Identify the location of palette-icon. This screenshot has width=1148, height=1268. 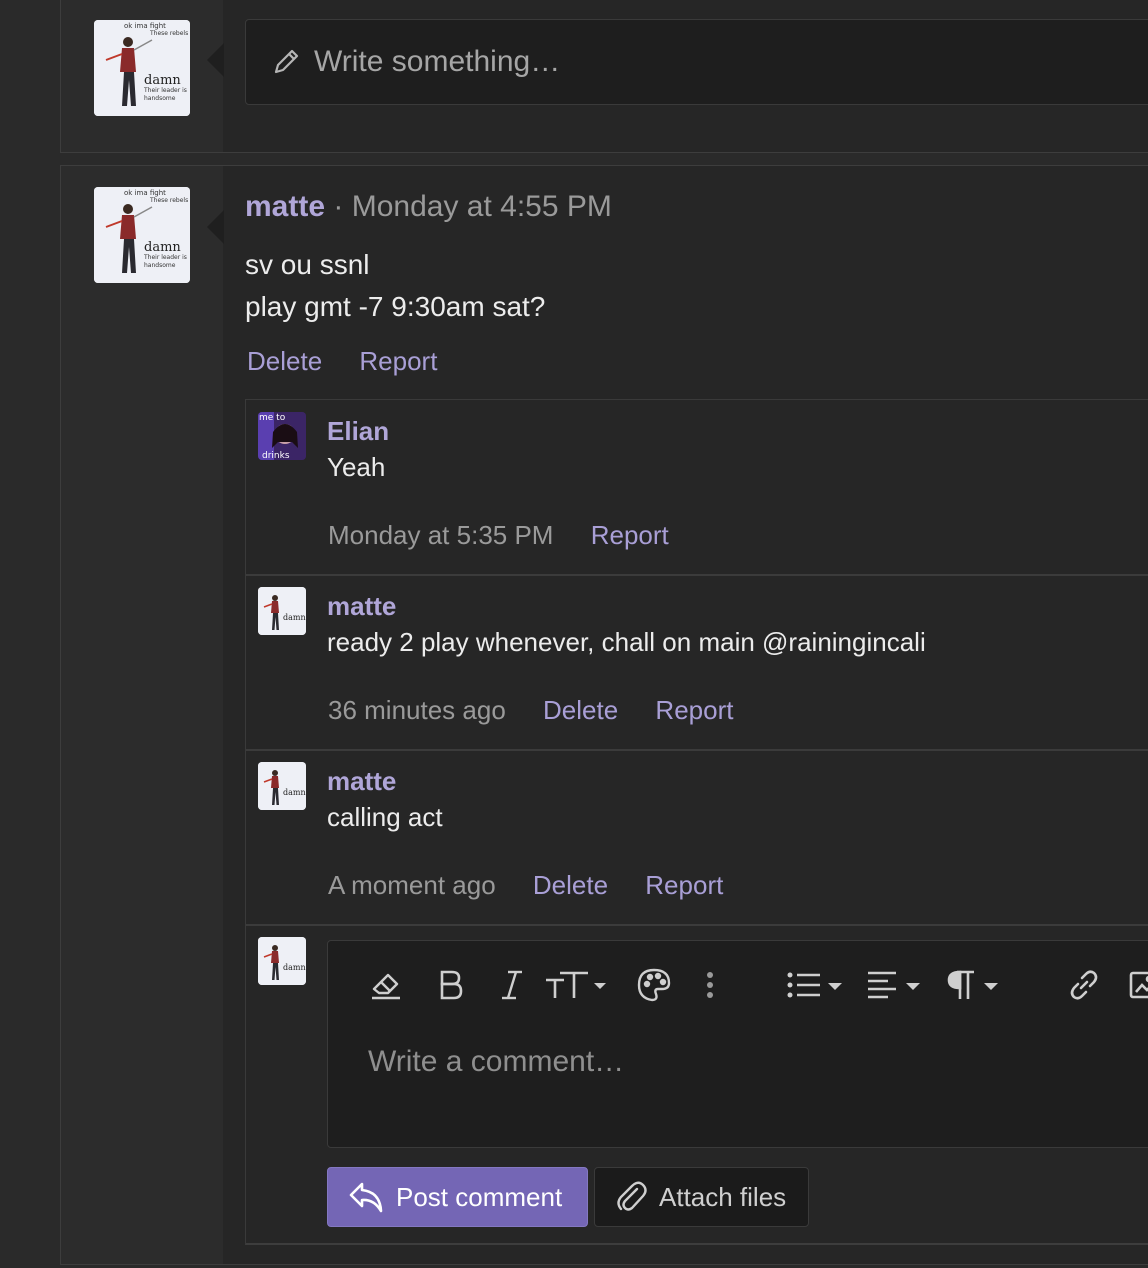
(654, 985).